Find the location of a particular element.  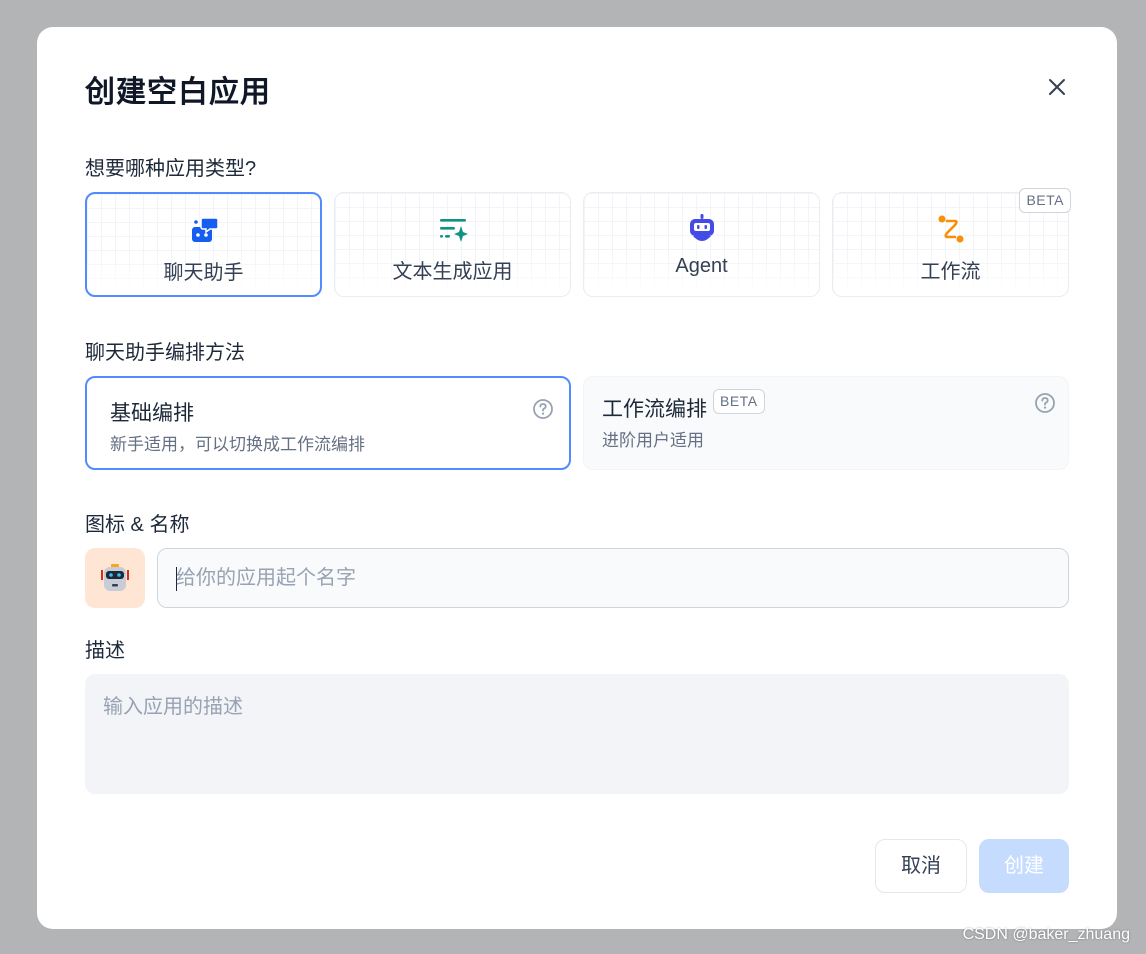

app-icon-picker is located at coordinates (115, 578).